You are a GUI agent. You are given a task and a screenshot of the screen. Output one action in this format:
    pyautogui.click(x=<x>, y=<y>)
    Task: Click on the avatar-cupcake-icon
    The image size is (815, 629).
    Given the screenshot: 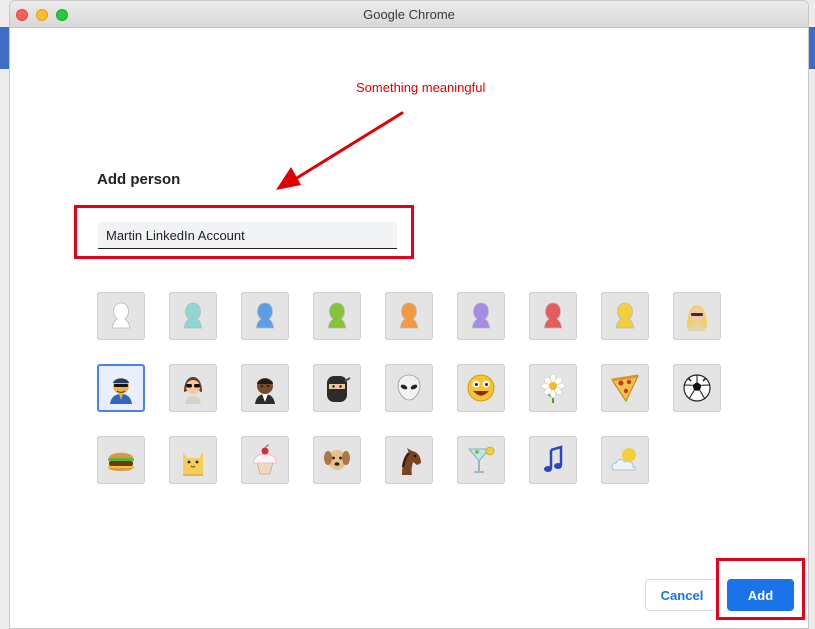 What is the action you would take?
    pyautogui.click(x=265, y=460)
    